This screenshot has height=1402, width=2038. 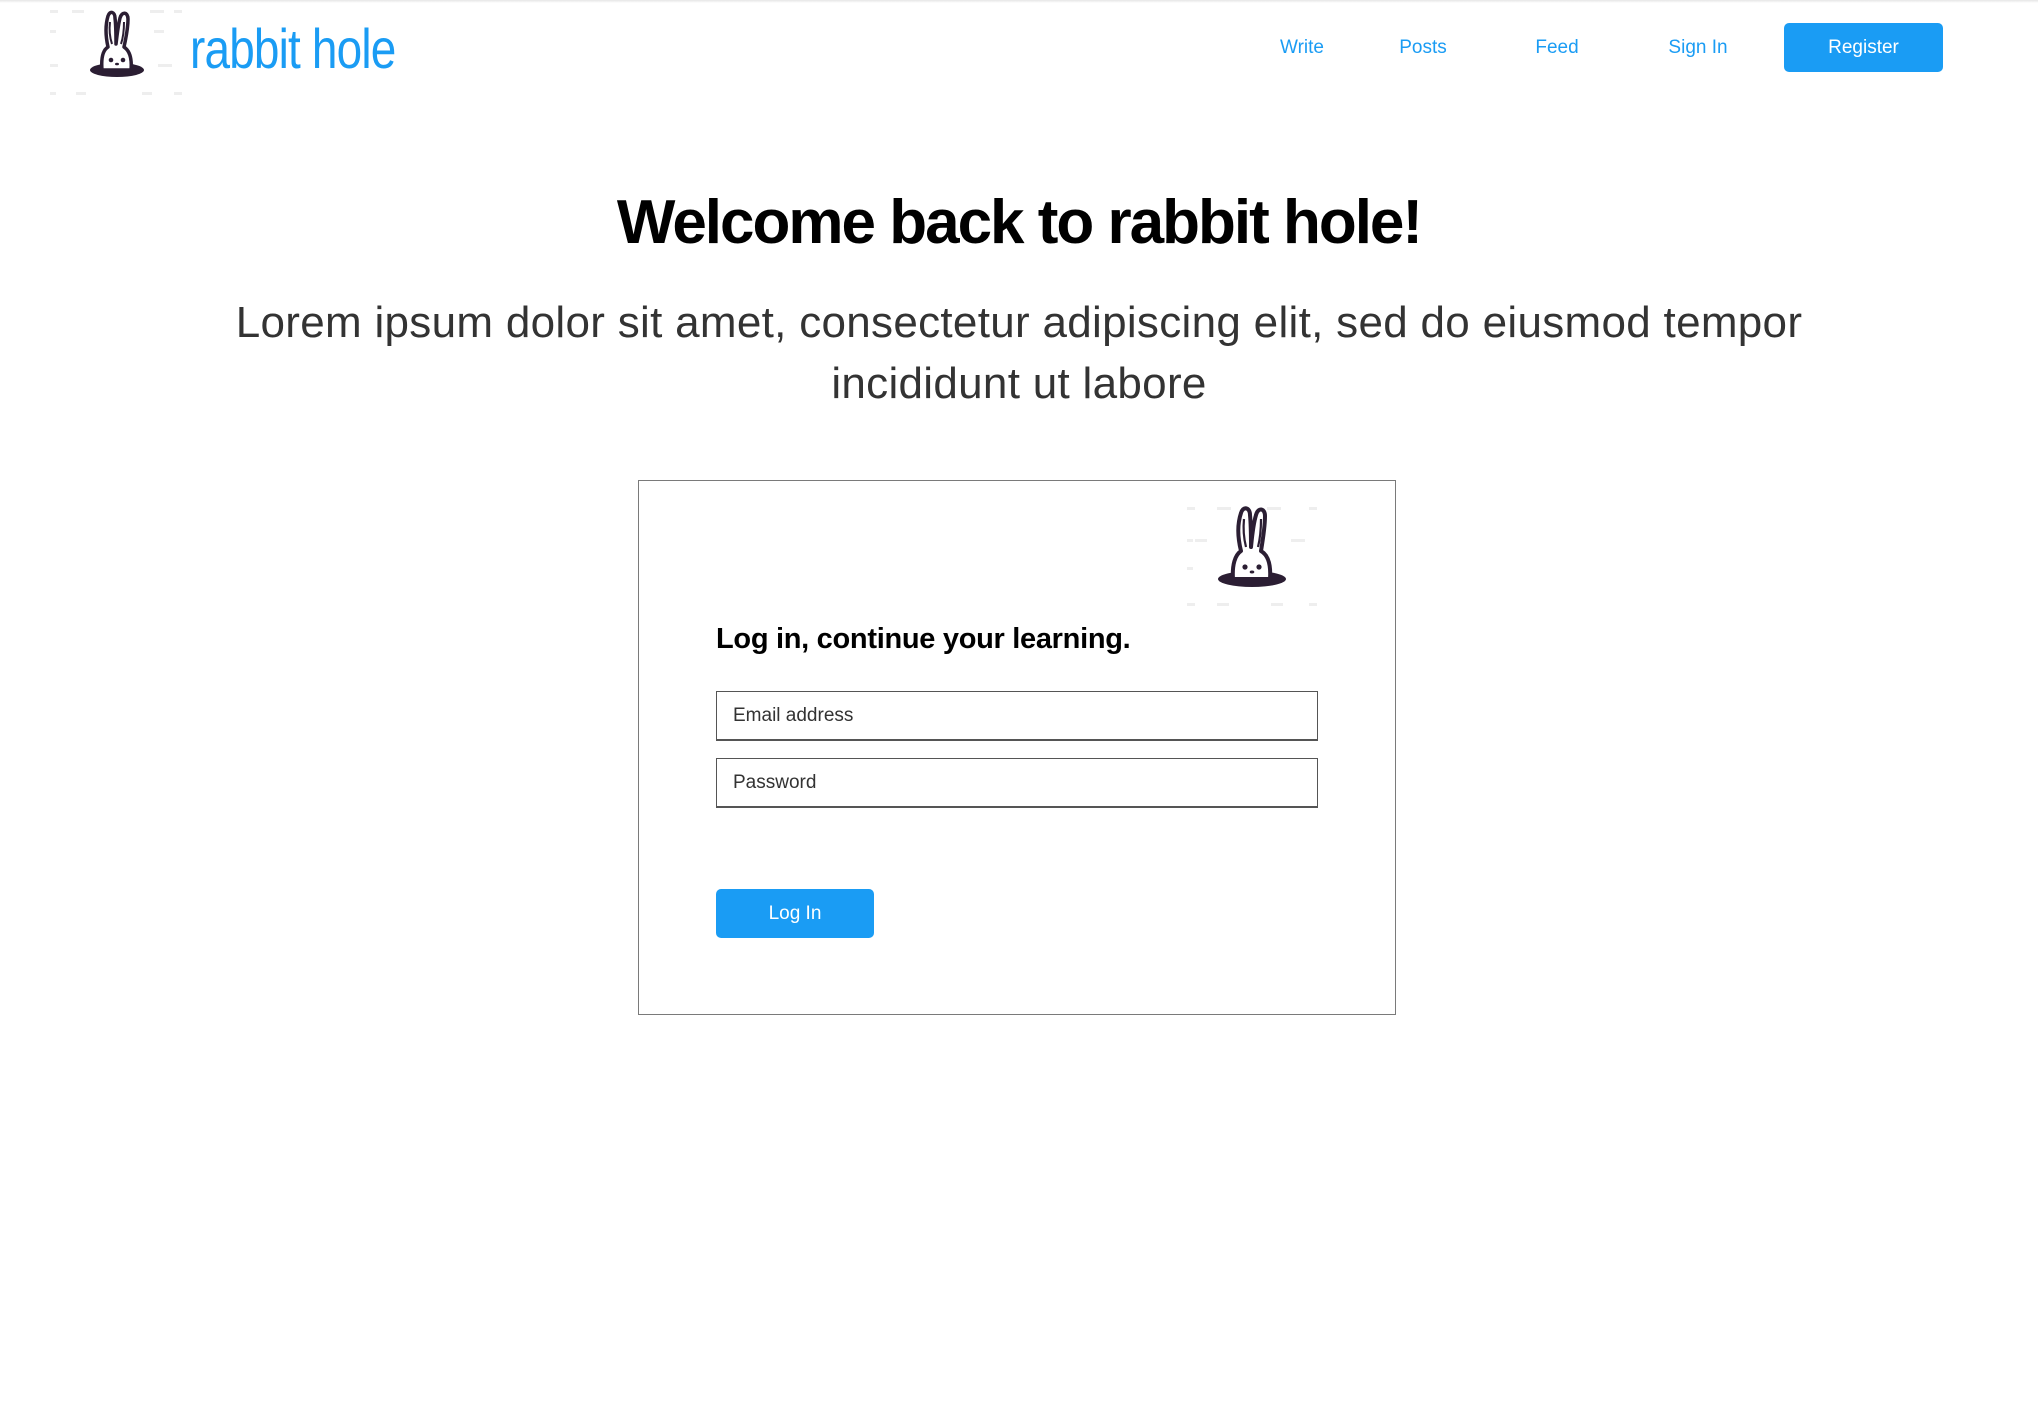 I want to click on nav-posts-link: Posts, so click(x=1423, y=47).